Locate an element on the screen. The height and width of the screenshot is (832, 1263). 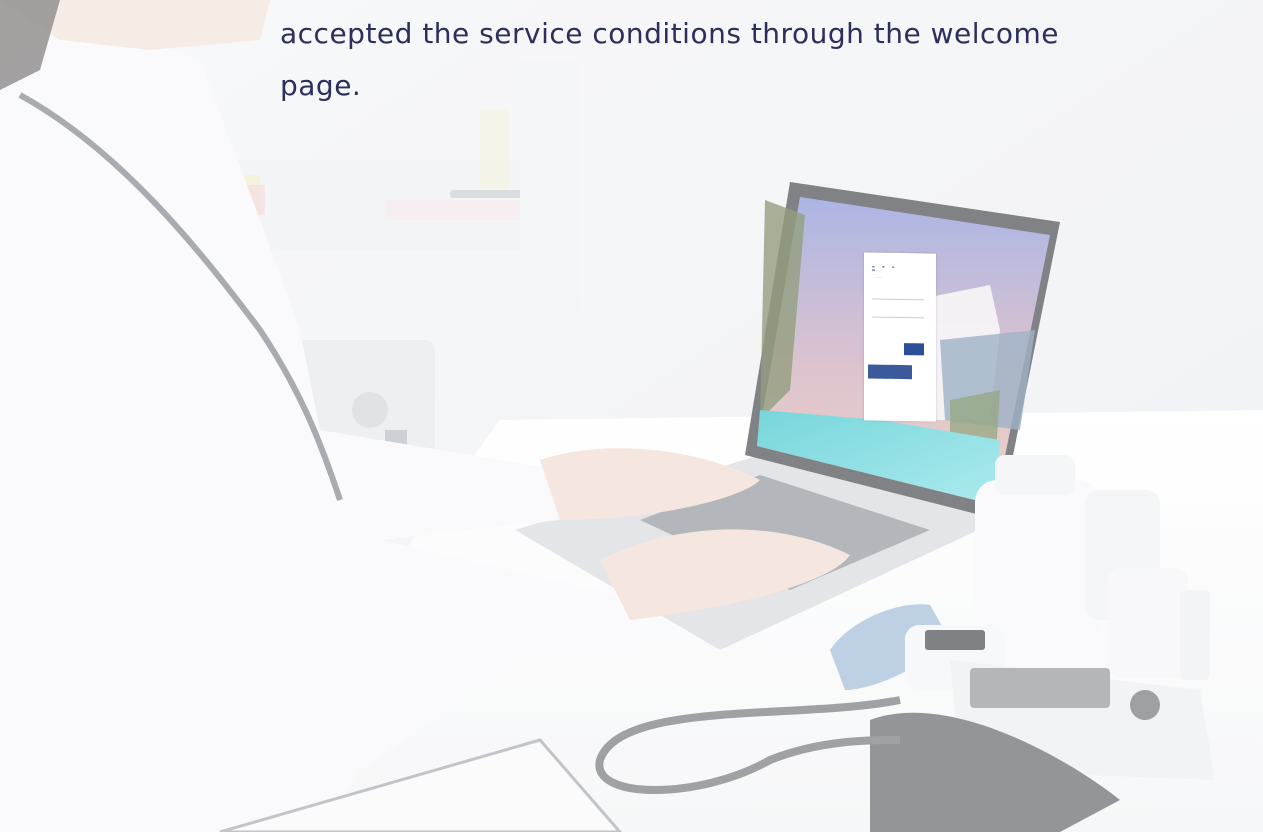
social-login-button is located at coordinates (890, 372).